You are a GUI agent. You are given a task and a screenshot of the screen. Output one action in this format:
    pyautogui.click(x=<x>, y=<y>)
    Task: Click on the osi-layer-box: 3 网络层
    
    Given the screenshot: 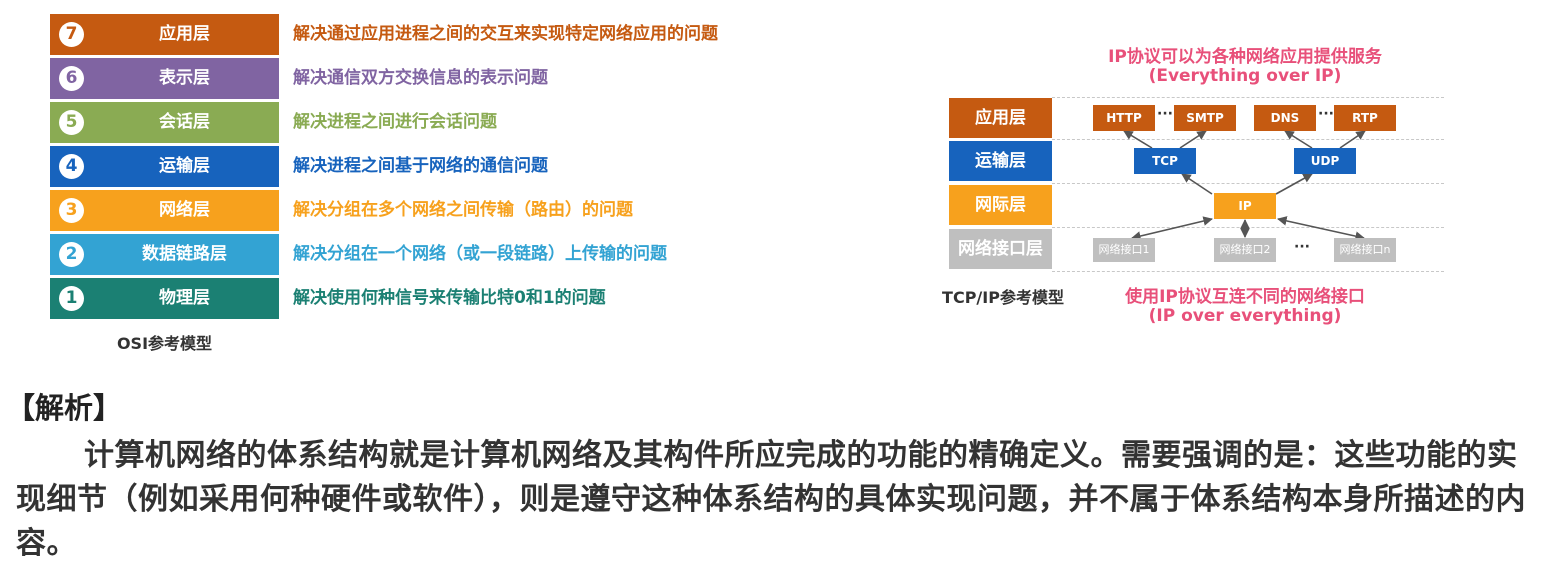 What is the action you would take?
    pyautogui.click(x=164, y=210)
    